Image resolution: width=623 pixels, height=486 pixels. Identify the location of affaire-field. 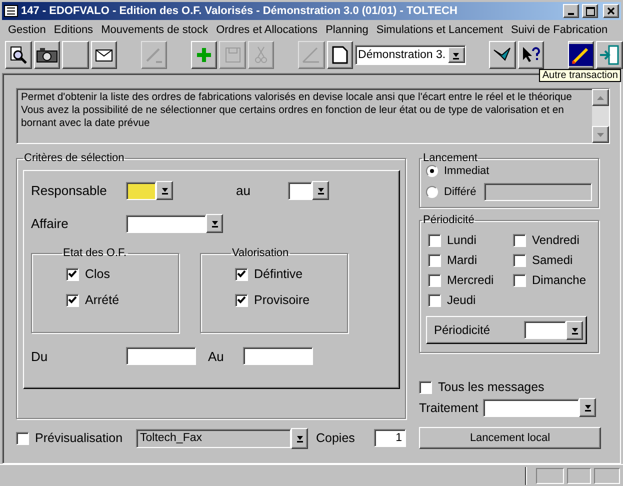
(166, 223).